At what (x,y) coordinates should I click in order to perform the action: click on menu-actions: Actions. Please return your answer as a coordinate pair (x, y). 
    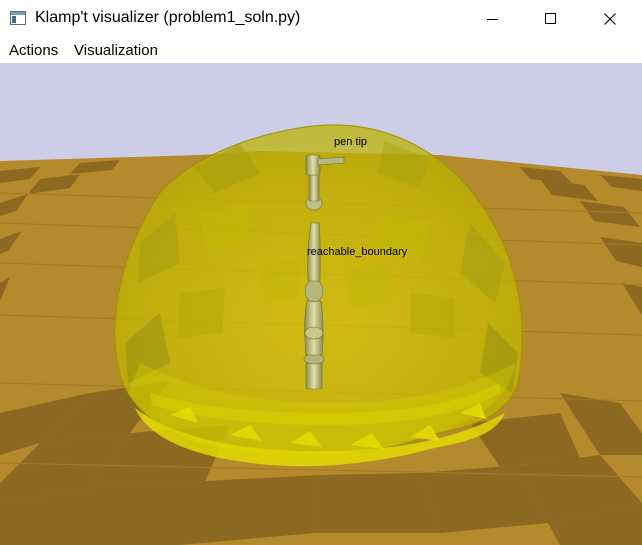
    Looking at the image, I should click on (33, 50).